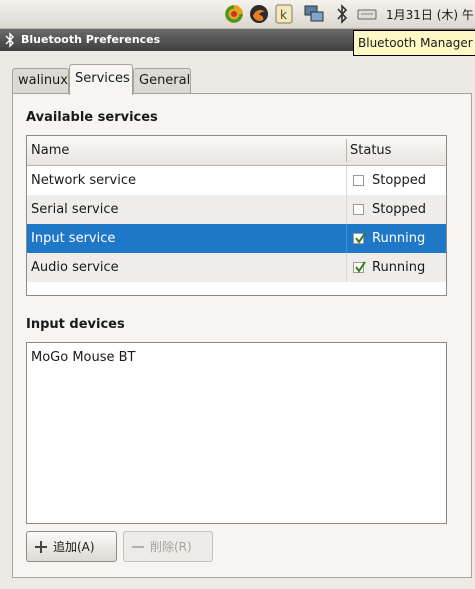  Describe the element at coordinates (171, 547) in the screenshot. I see `remove-button-label: 削除(R)` at that location.